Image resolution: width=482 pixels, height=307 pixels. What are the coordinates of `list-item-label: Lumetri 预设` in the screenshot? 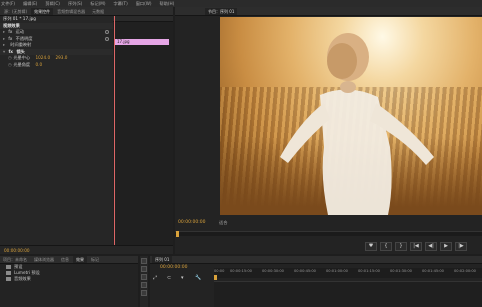 It's located at (27, 272).